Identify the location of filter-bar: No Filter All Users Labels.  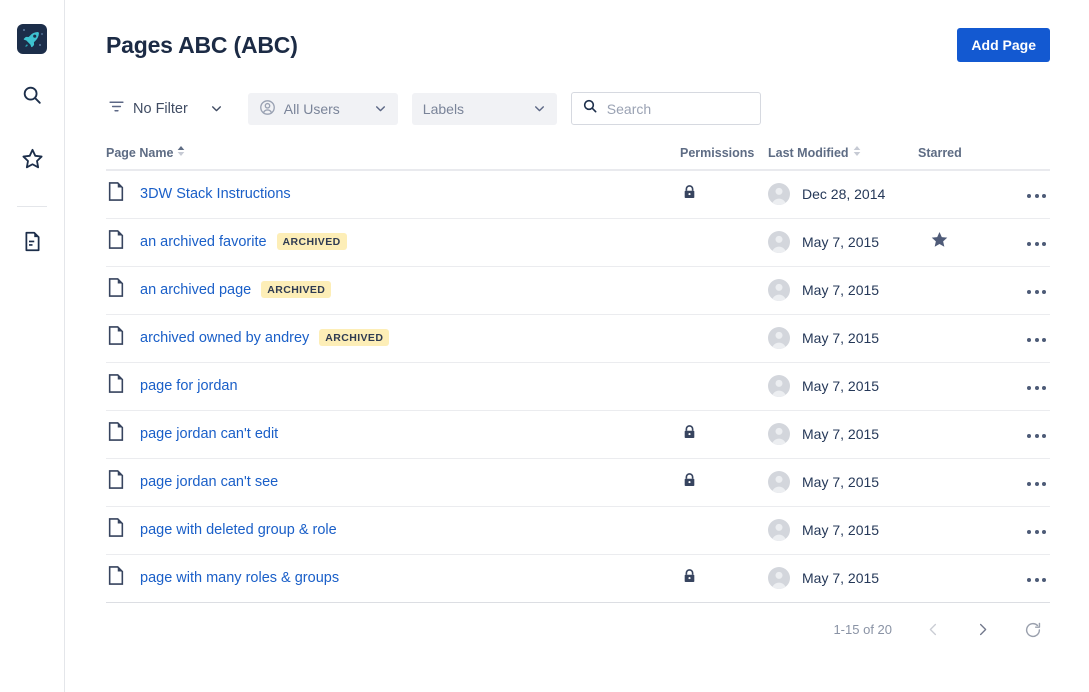
(578, 108).